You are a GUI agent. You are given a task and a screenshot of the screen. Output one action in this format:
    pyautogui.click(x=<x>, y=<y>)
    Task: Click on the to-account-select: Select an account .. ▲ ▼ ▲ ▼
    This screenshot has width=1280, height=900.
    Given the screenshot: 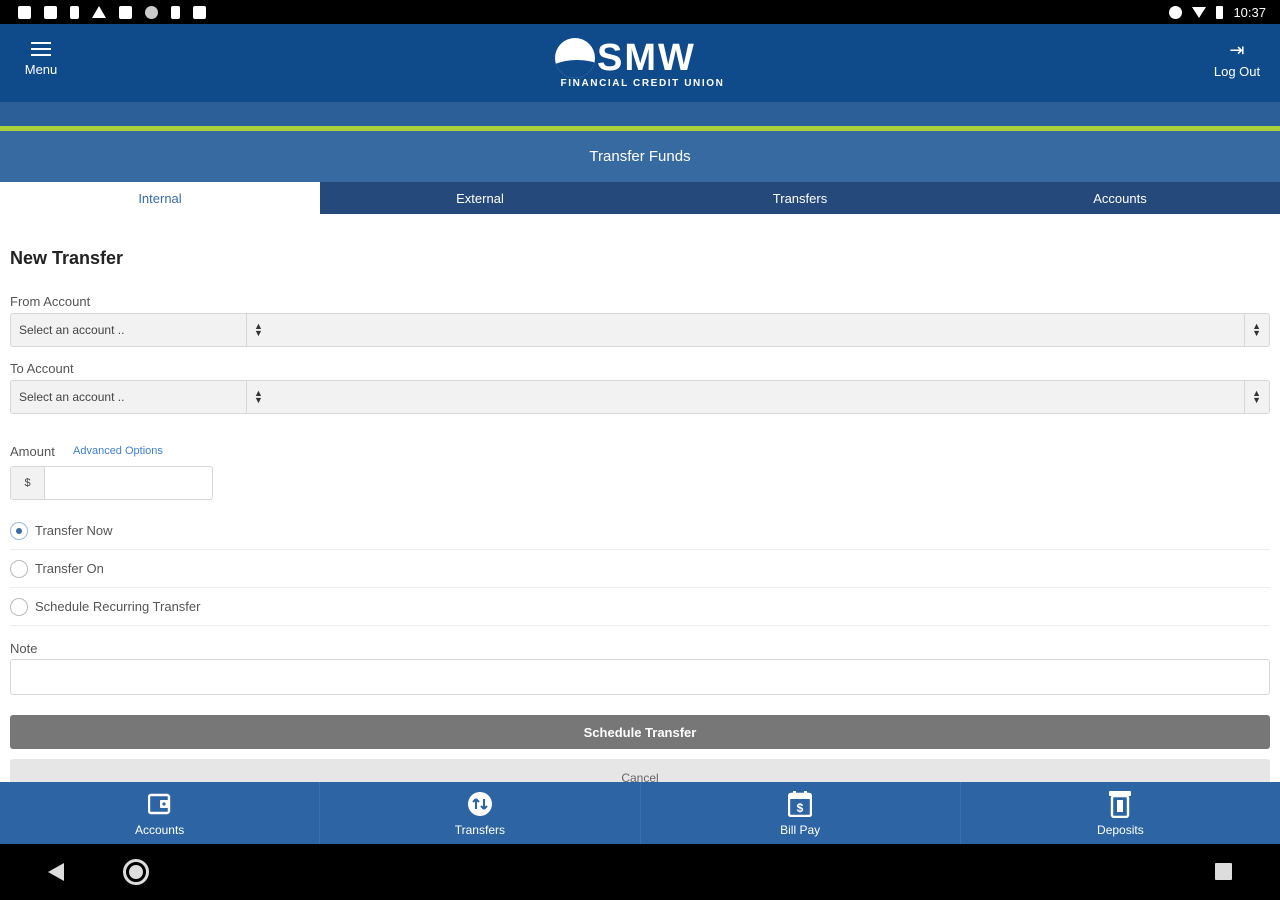 What is the action you would take?
    pyautogui.click(x=640, y=397)
    